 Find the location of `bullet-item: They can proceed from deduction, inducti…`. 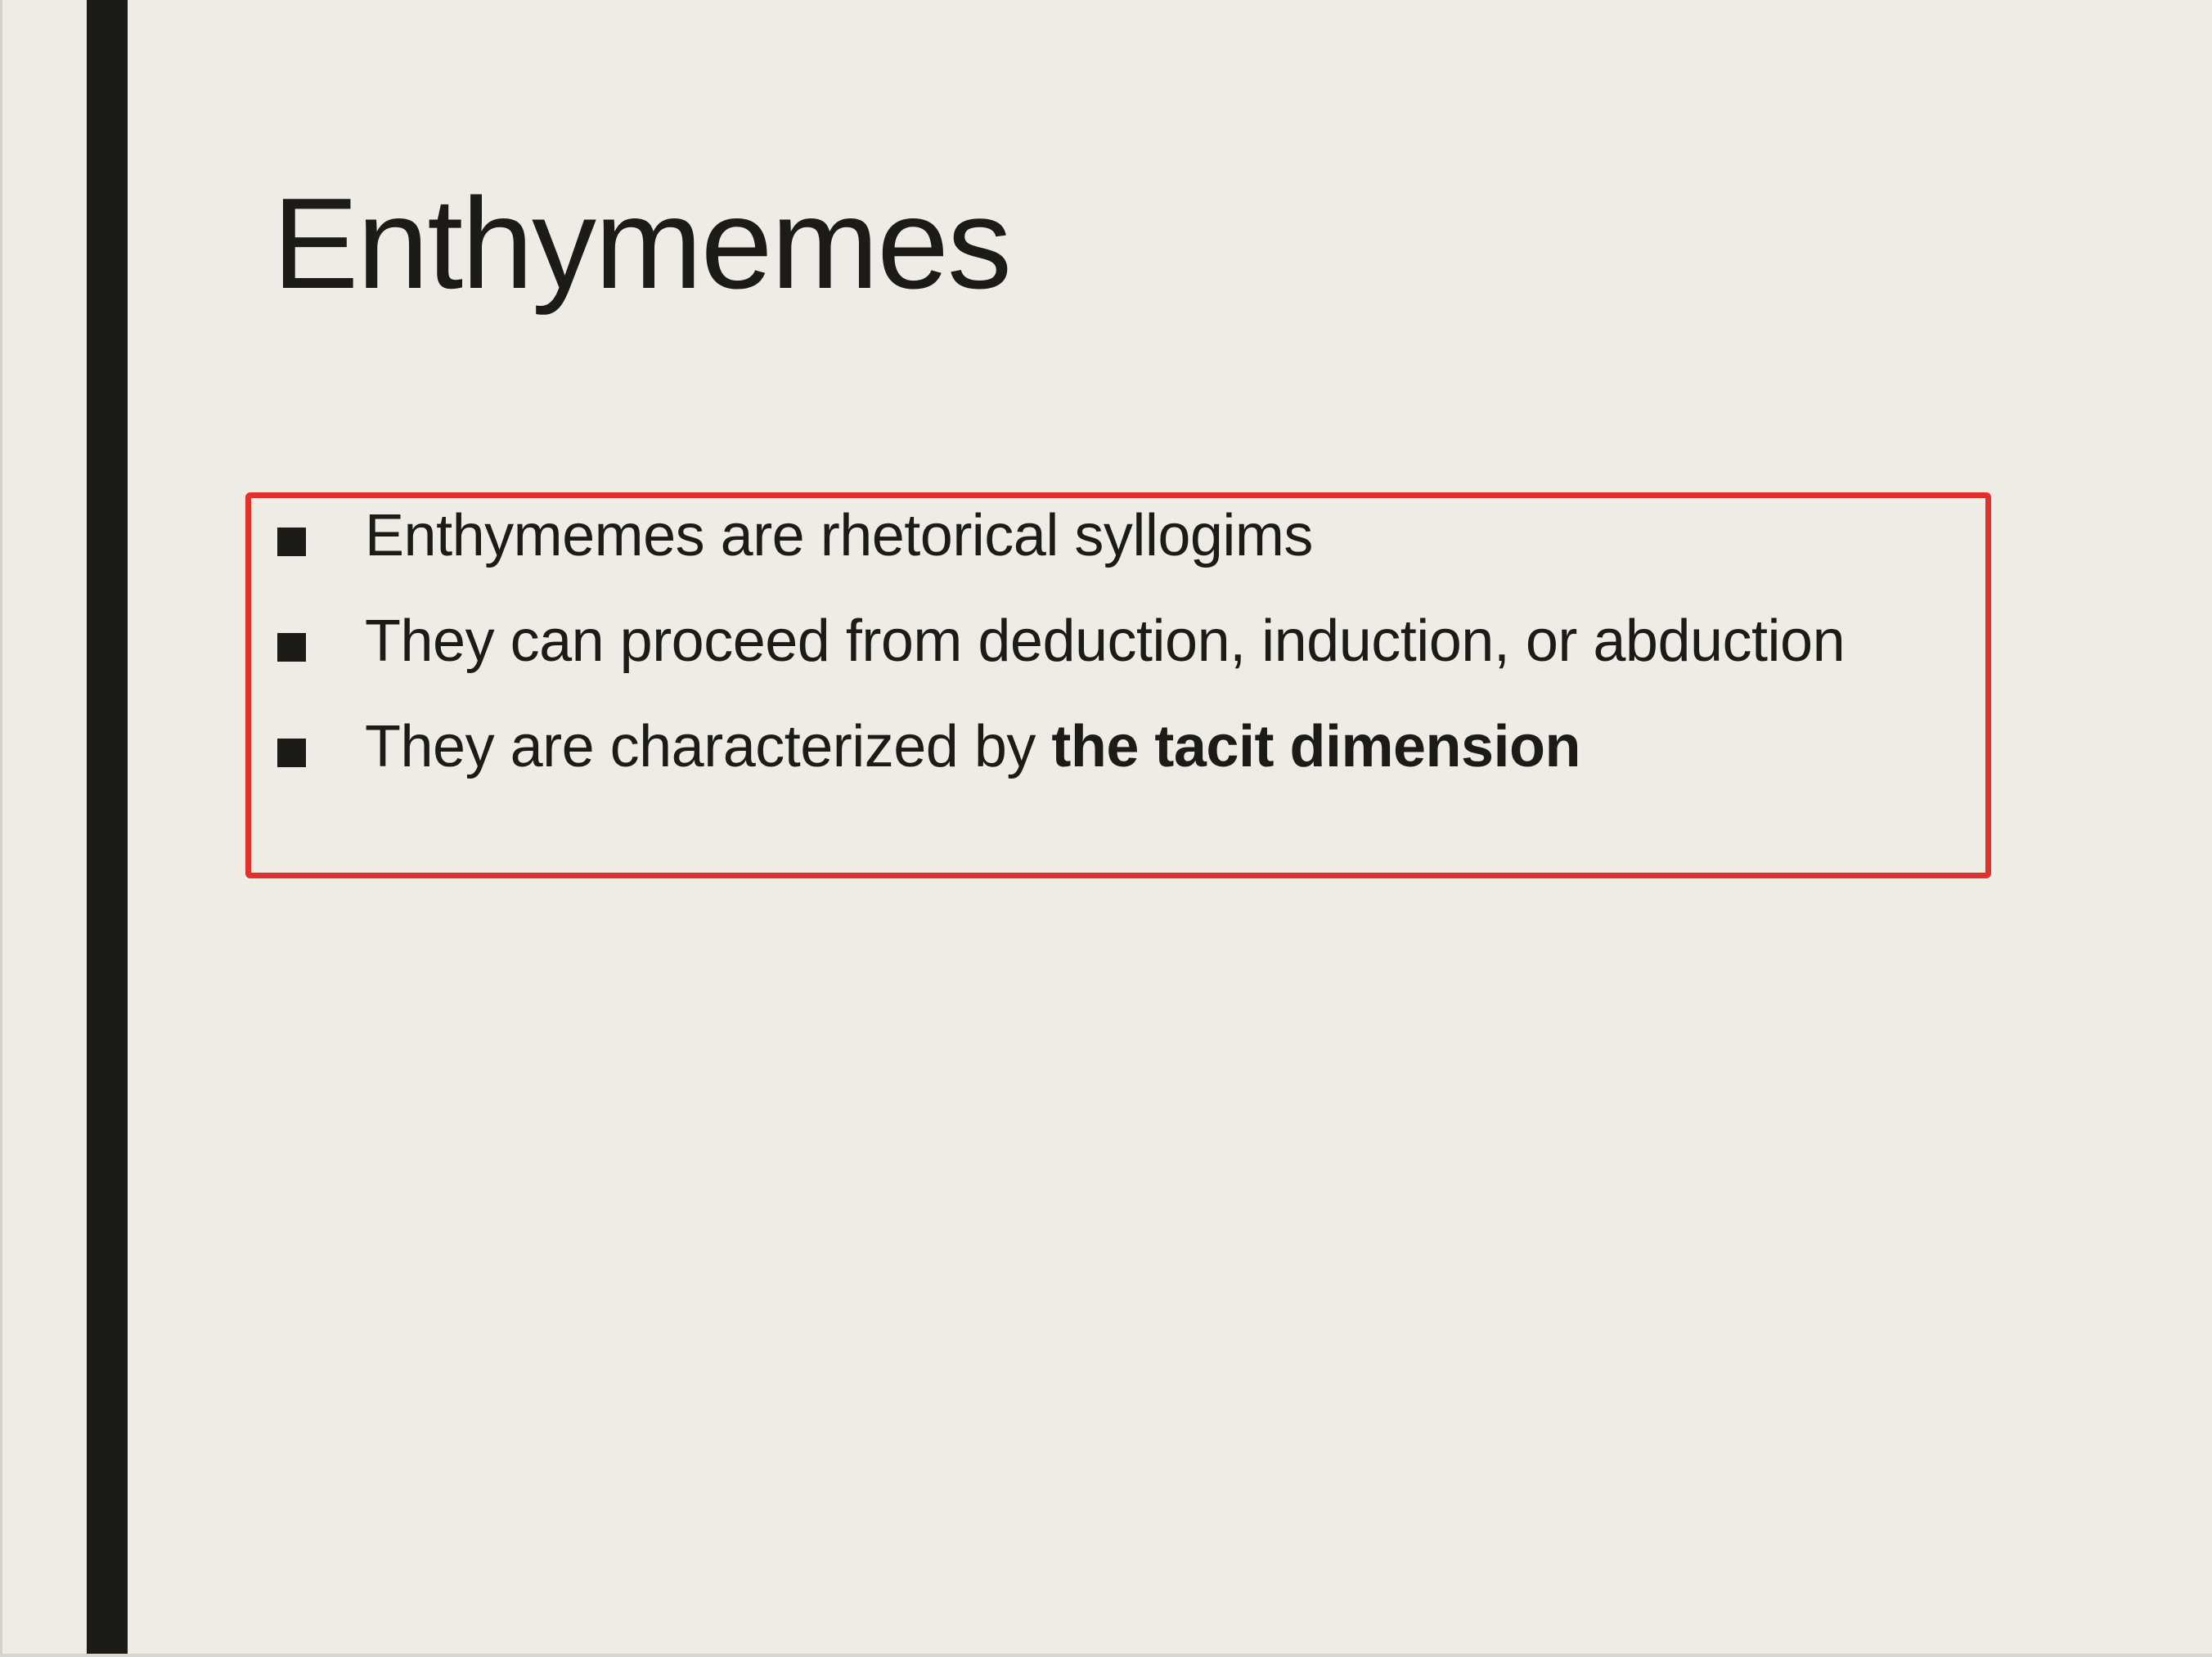

bullet-item: They can proceed from deduction, inducti… is located at coordinates (1117, 642).